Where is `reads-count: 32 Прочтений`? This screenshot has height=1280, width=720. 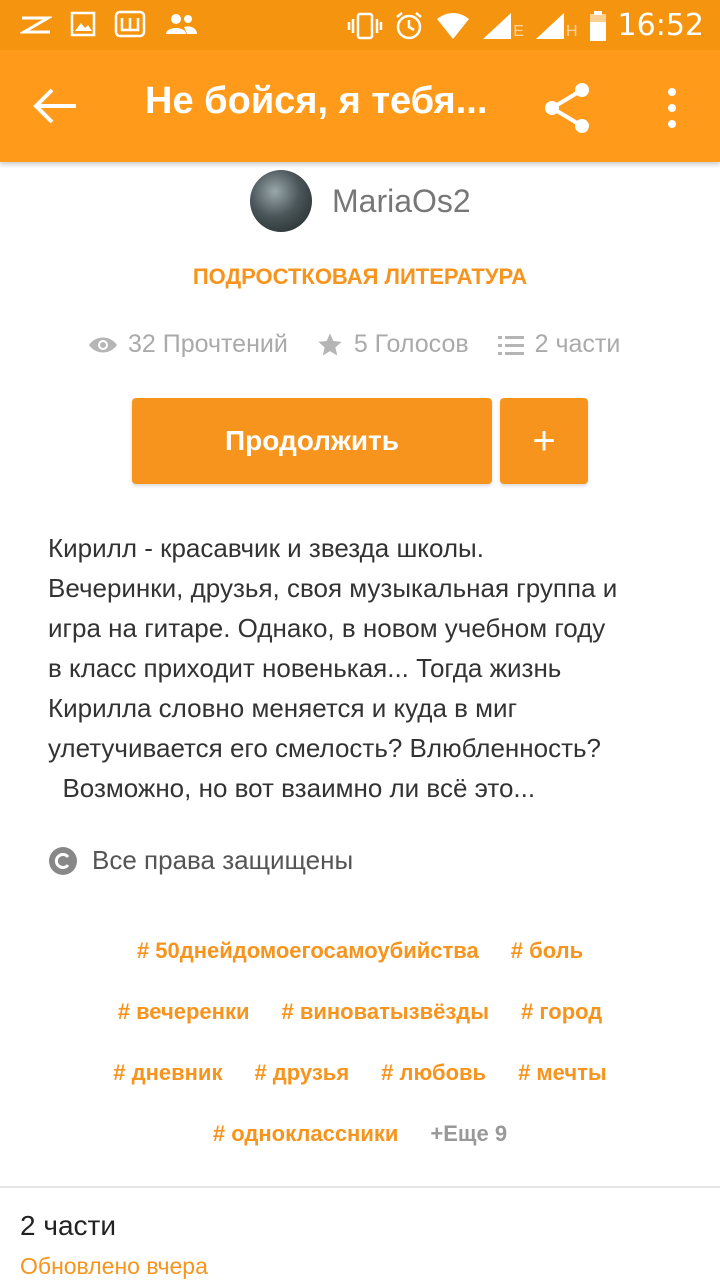 reads-count: 32 Прочтений is located at coordinates (208, 344).